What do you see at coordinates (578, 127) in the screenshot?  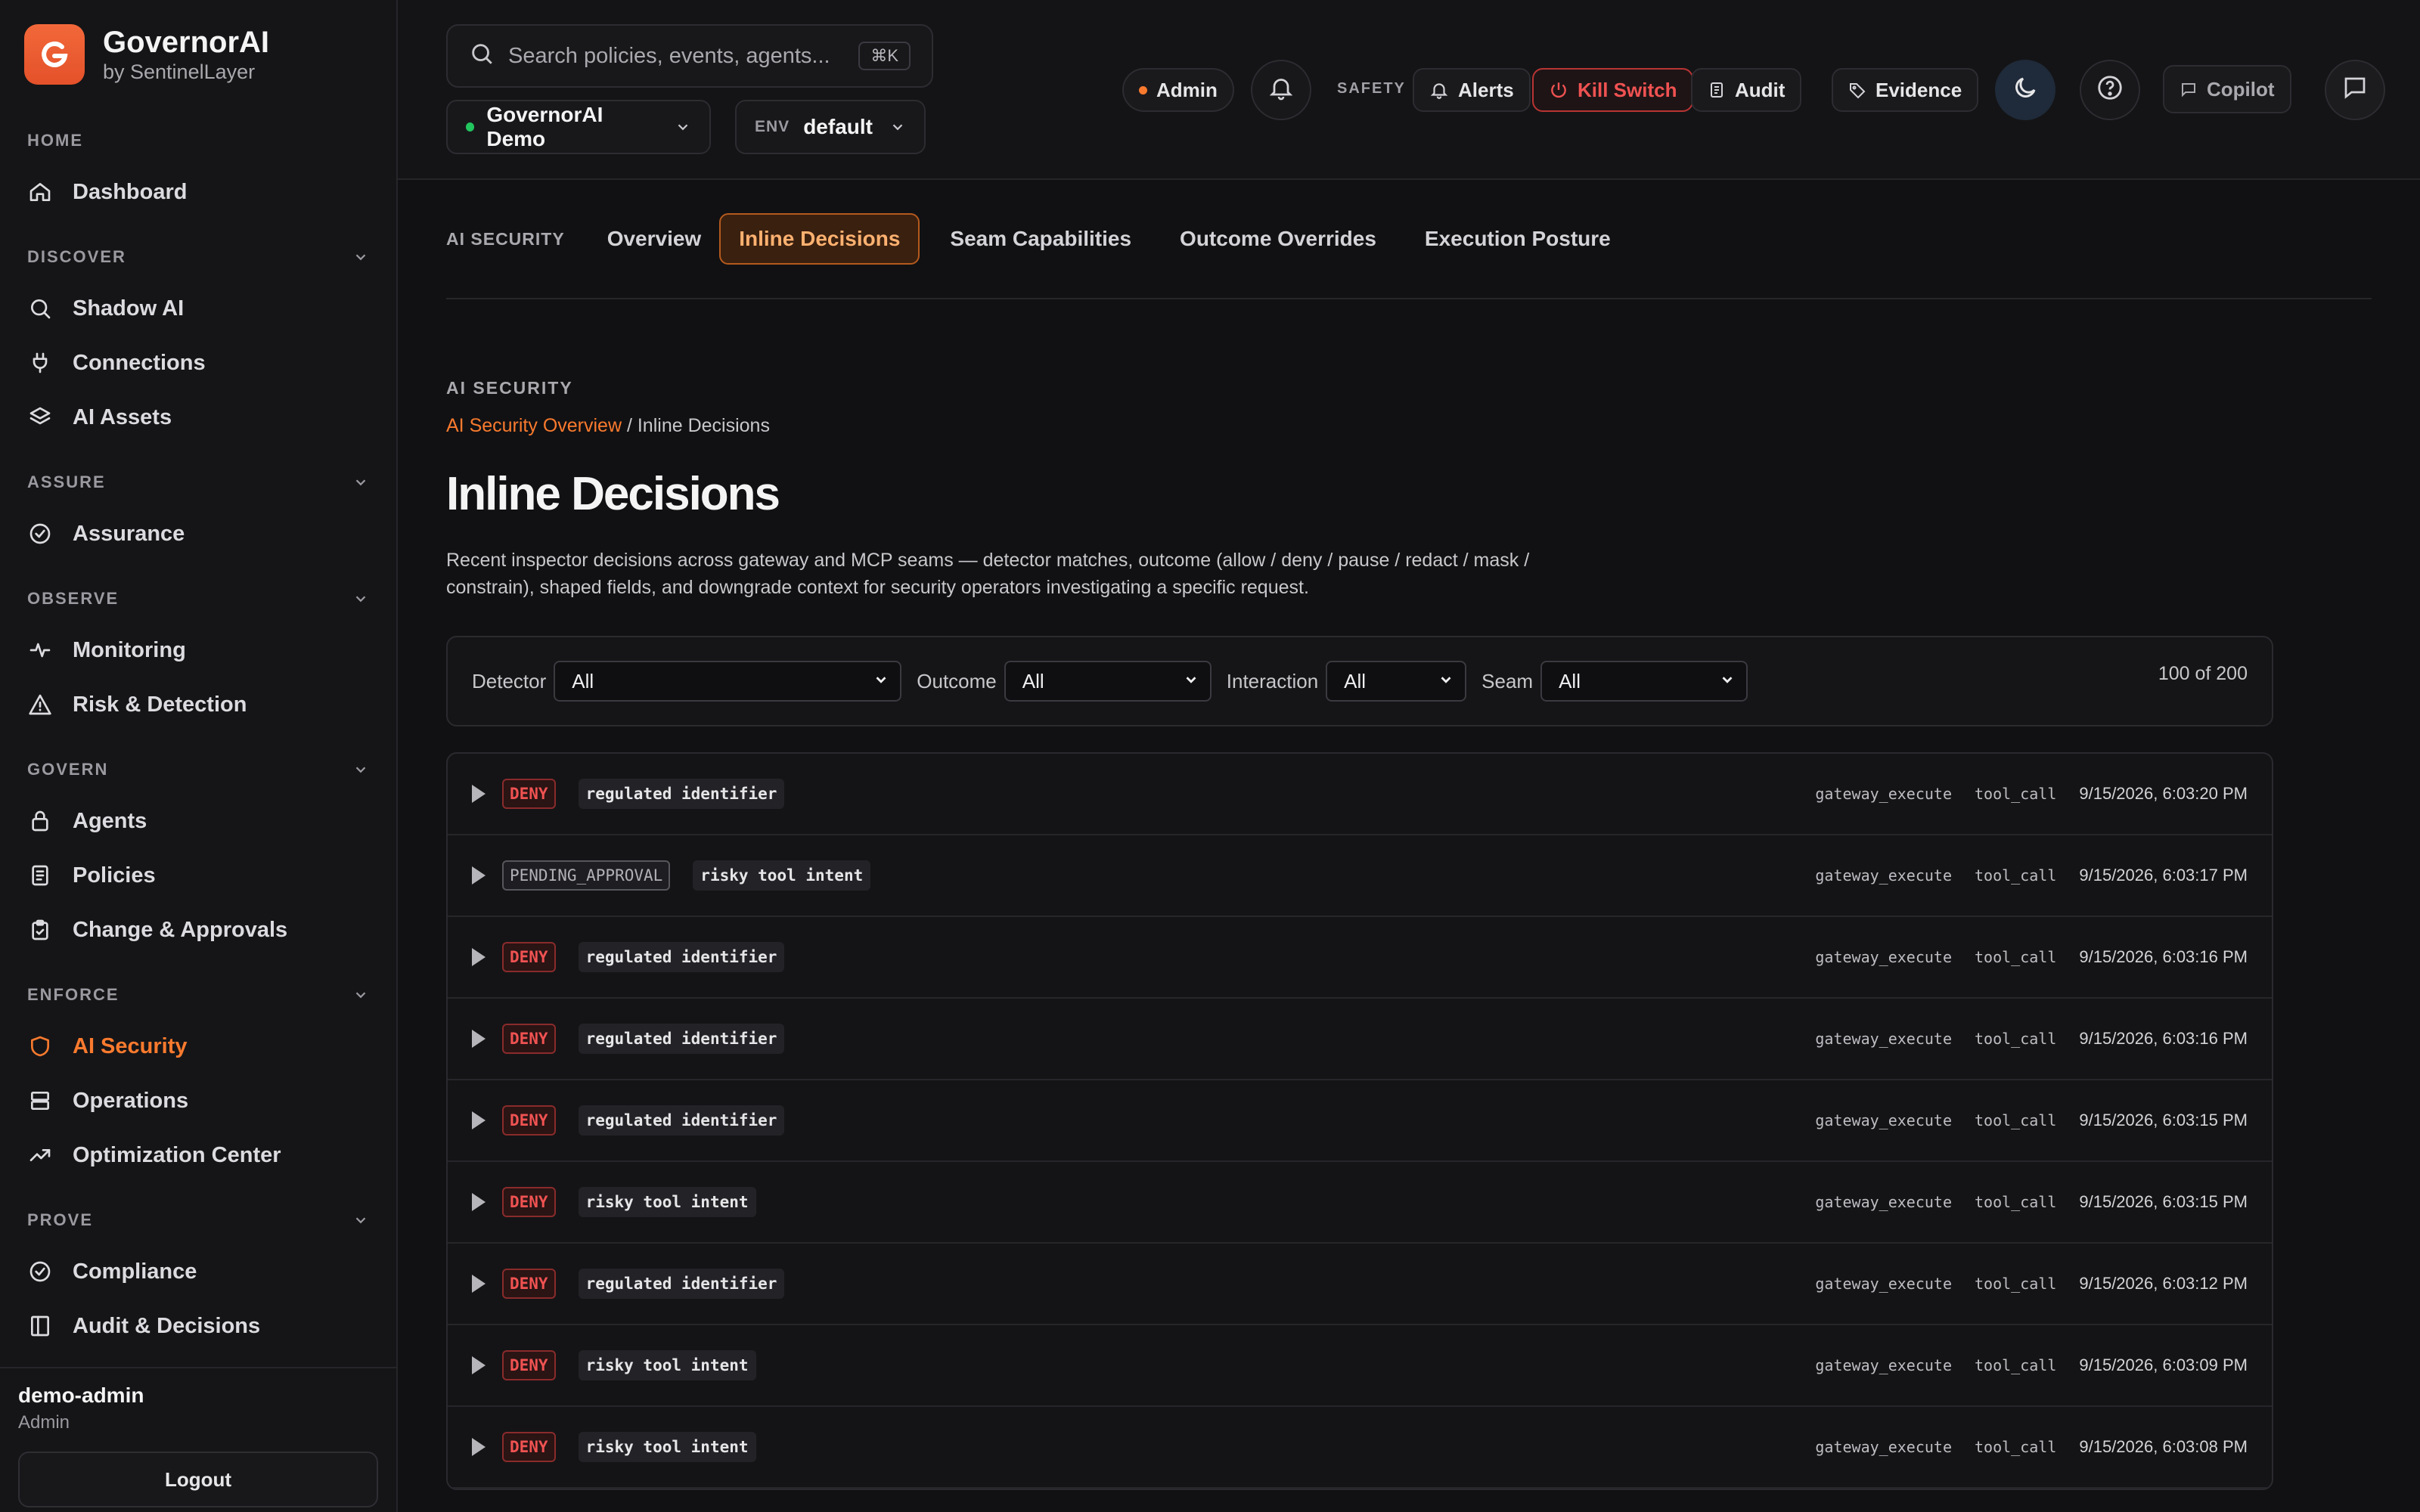 I see `workspace-select: GovernorAI Demo` at bounding box center [578, 127].